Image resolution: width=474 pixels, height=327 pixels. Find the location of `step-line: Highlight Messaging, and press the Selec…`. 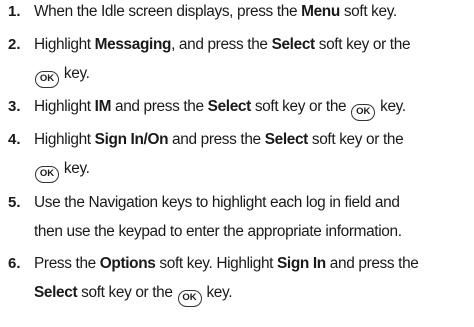

step-line: Highlight Messaging, and press the Selec… is located at coordinates (222, 44).